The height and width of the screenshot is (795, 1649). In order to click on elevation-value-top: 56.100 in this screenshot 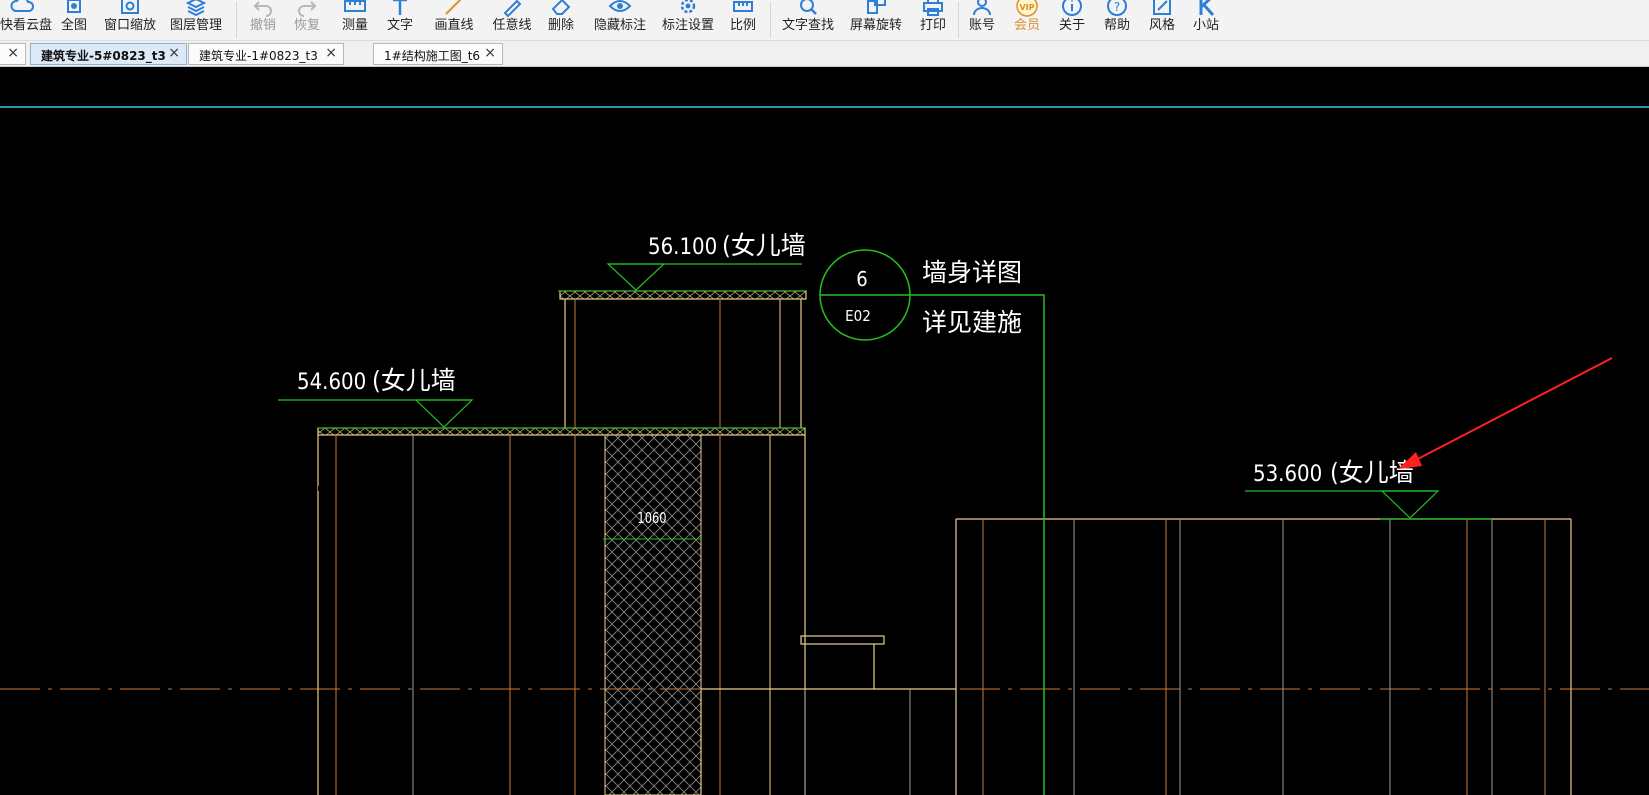, I will do `click(682, 247)`.